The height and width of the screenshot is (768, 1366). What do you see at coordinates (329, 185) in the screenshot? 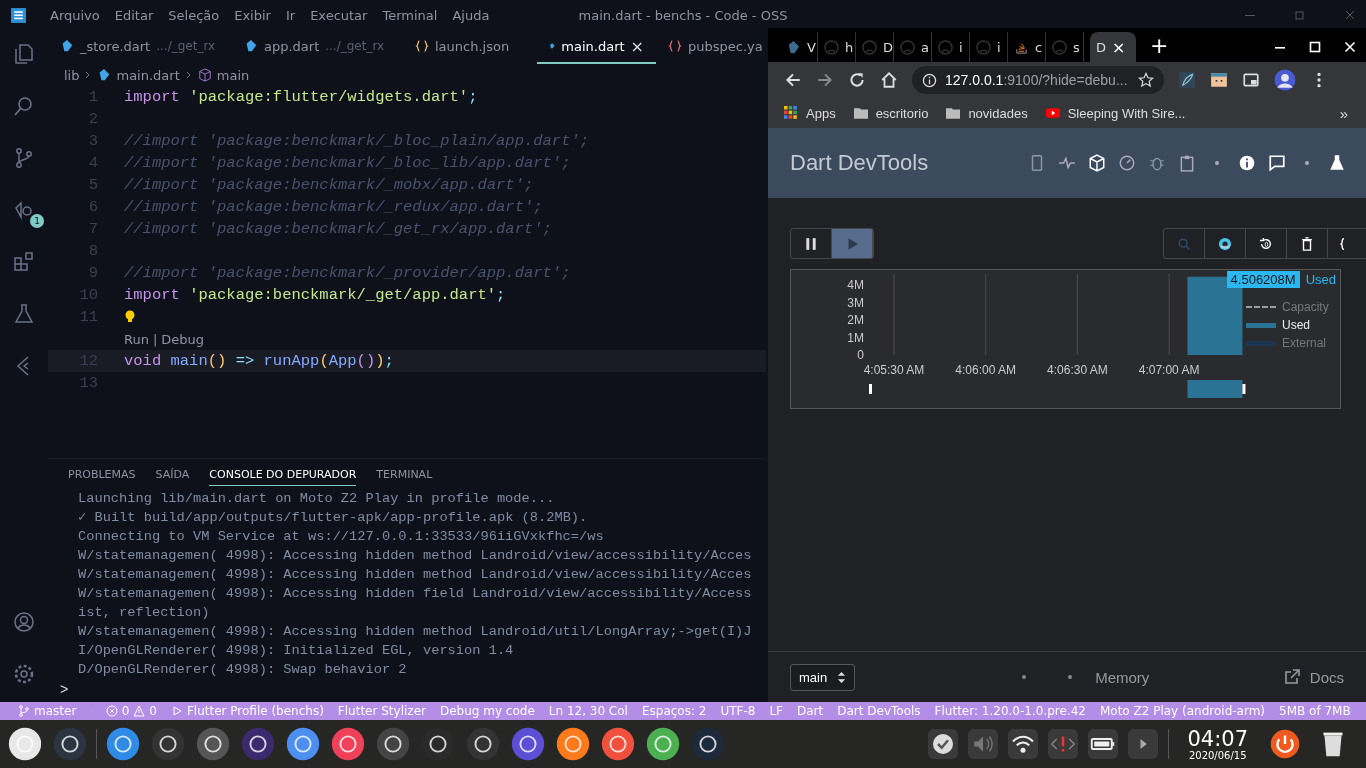
I see `code-line: //import 'package:benckmark/_mobx/app.dart';` at bounding box center [329, 185].